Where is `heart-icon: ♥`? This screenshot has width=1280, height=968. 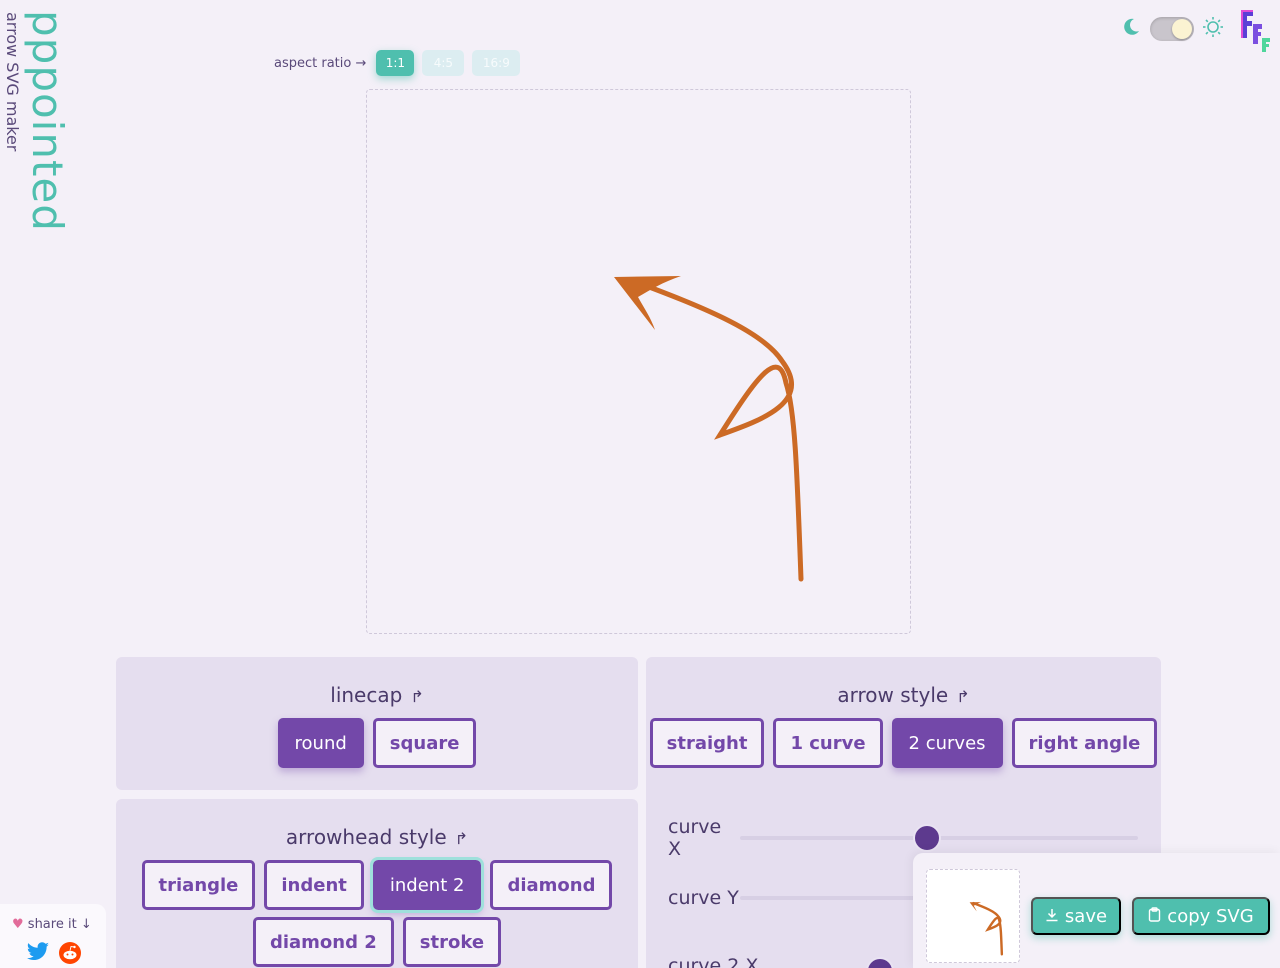 heart-icon: ♥ is located at coordinates (18, 924).